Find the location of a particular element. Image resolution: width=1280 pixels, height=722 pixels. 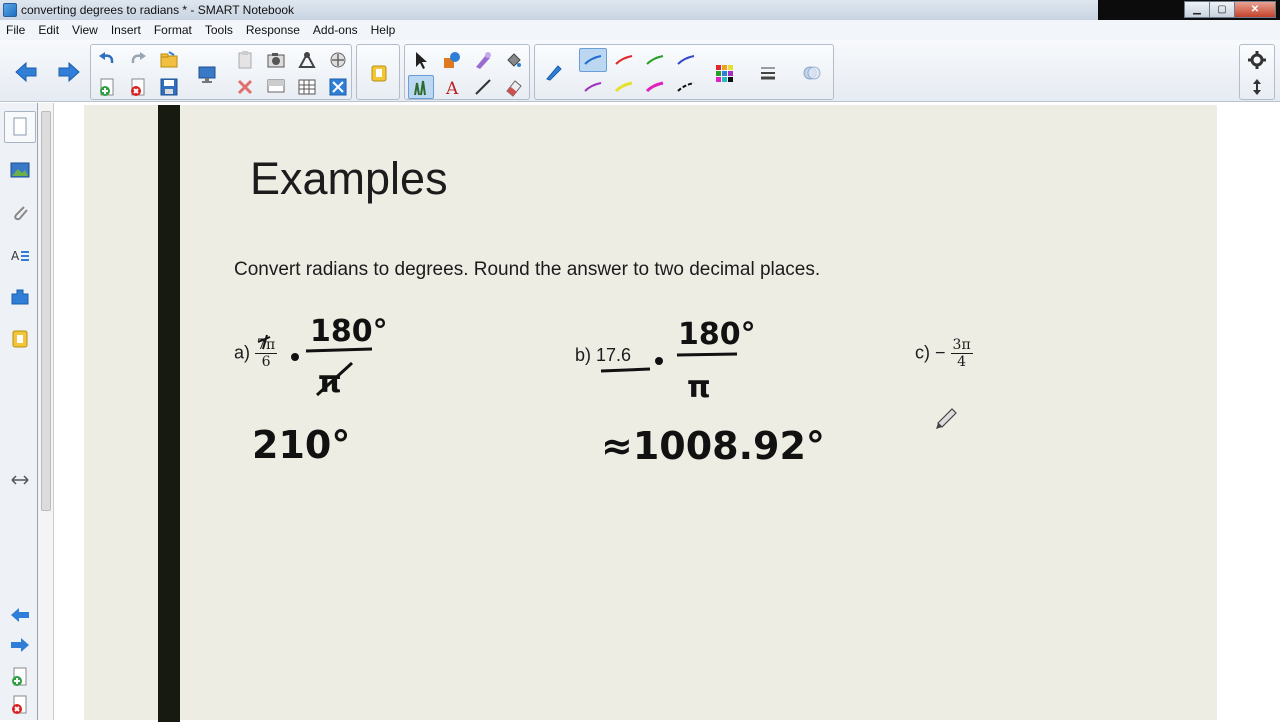

toolbar-group-tools: A is located at coordinates (467, 72).